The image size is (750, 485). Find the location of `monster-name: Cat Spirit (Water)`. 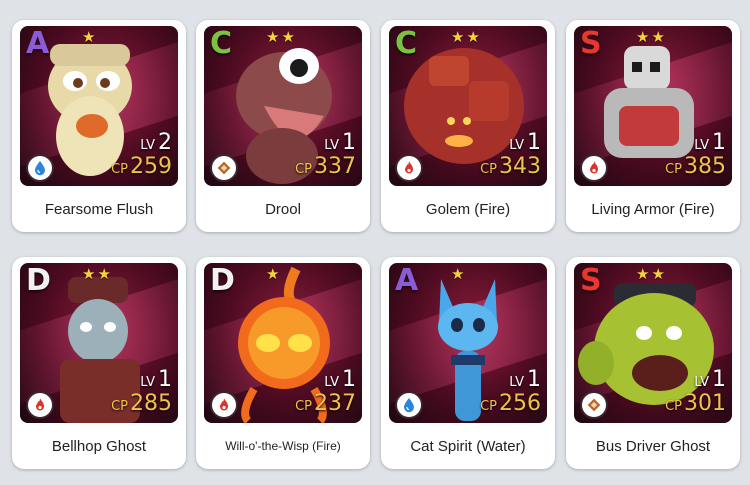

monster-name: Cat Spirit (Water) is located at coordinates (468, 446).